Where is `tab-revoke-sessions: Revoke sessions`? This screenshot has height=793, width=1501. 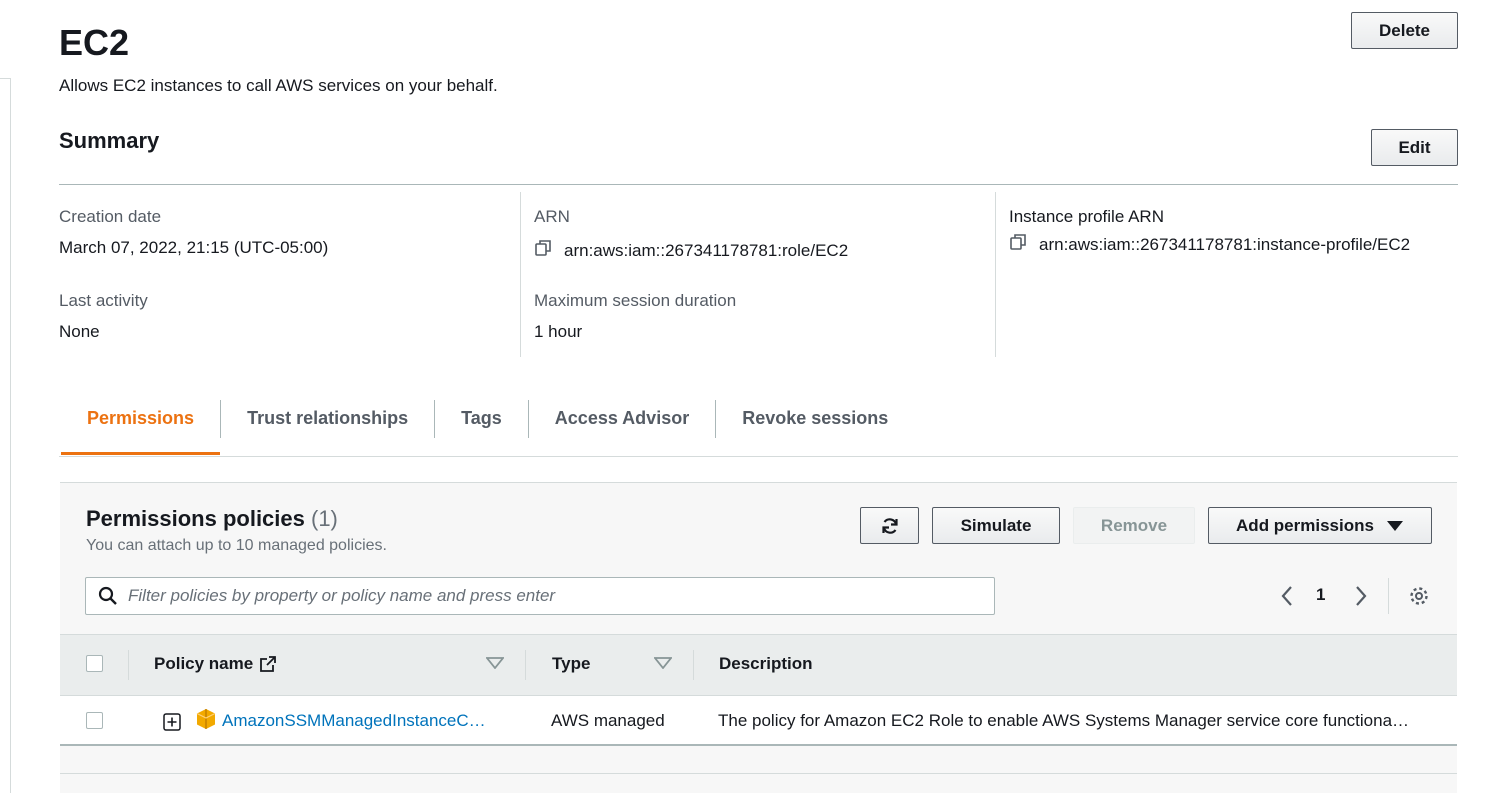 tab-revoke-sessions: Revoke sessions is located at coordinates (815, 425).